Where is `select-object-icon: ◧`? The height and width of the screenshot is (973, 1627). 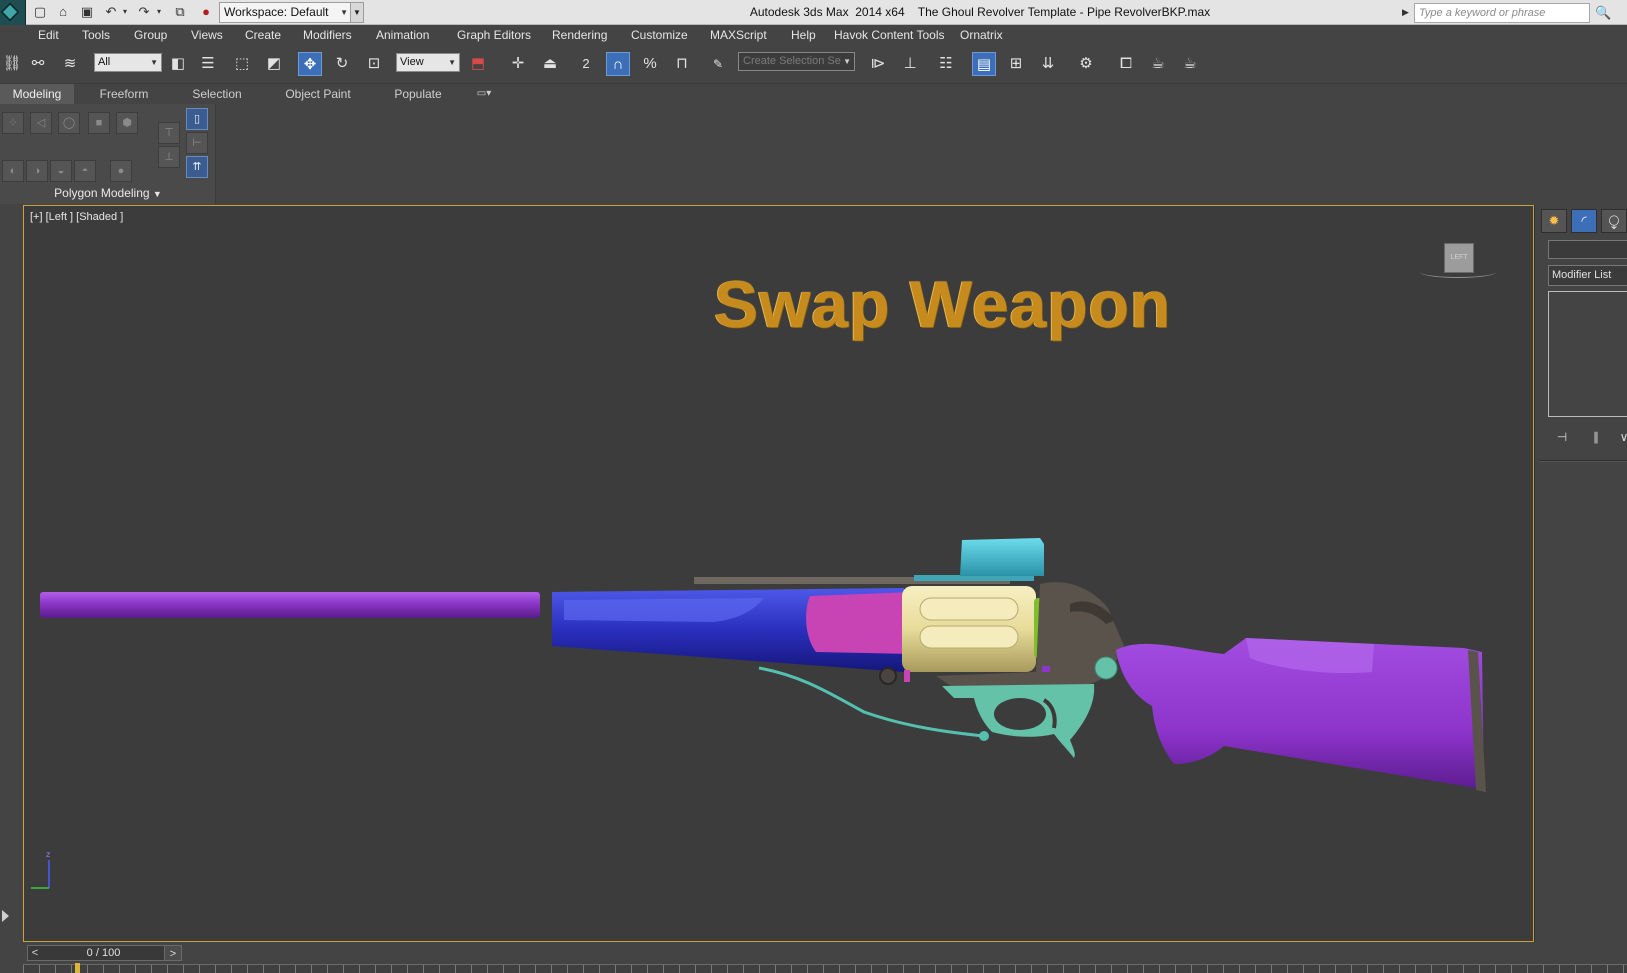 select-object-icon: ◧ is located at coordinates (178, 64).